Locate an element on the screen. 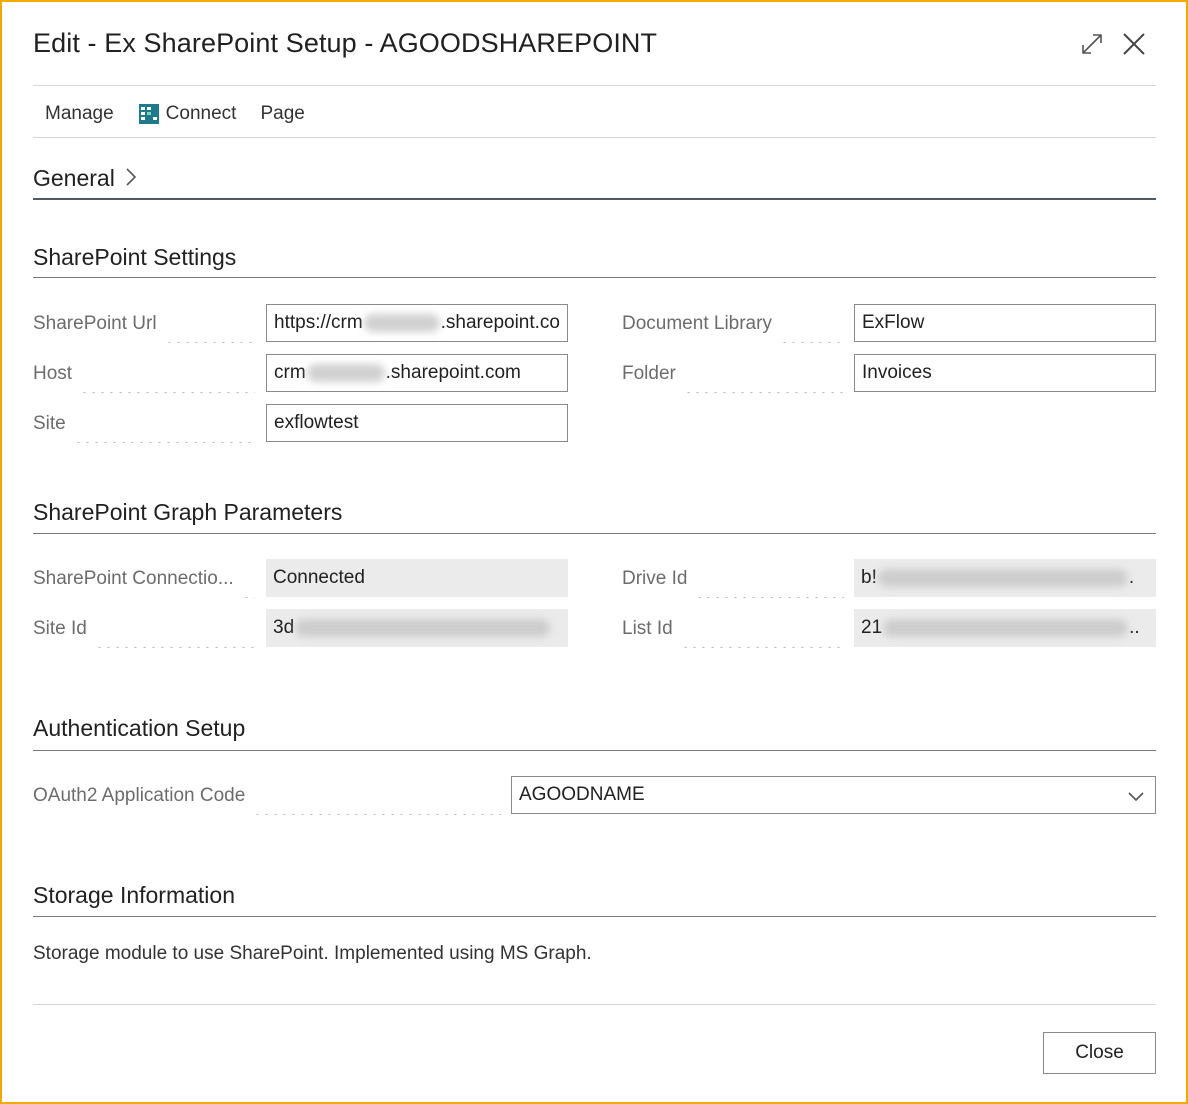 This screenshot has width=1188, height=1104. footer-divider is located at coordinates (594, 1004).